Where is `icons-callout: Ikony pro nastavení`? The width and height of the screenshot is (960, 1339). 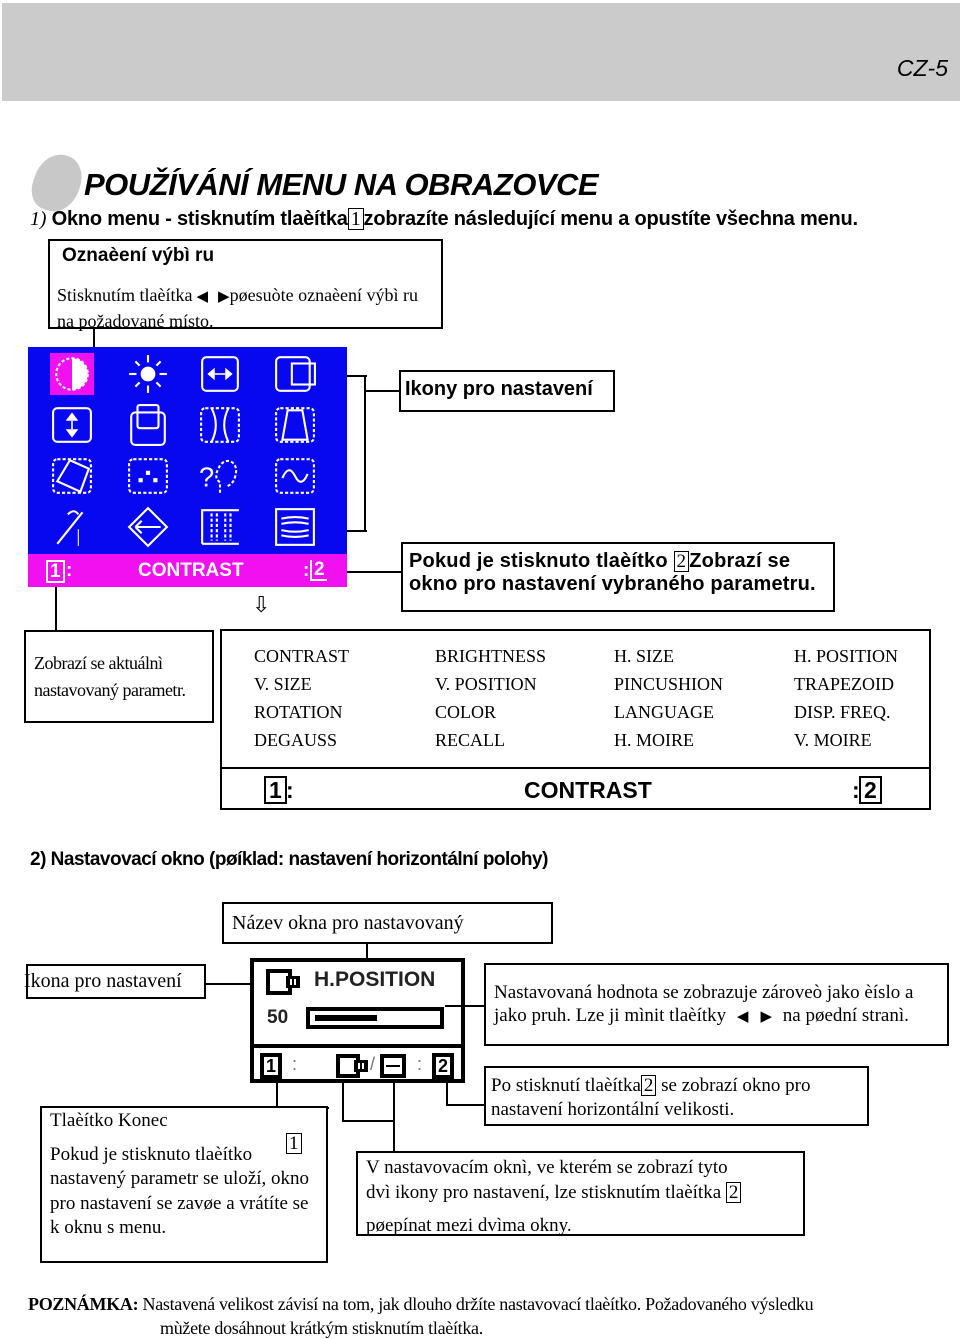
icons-callout: Ikony pro nastavení is located at coordinates (507, 391).